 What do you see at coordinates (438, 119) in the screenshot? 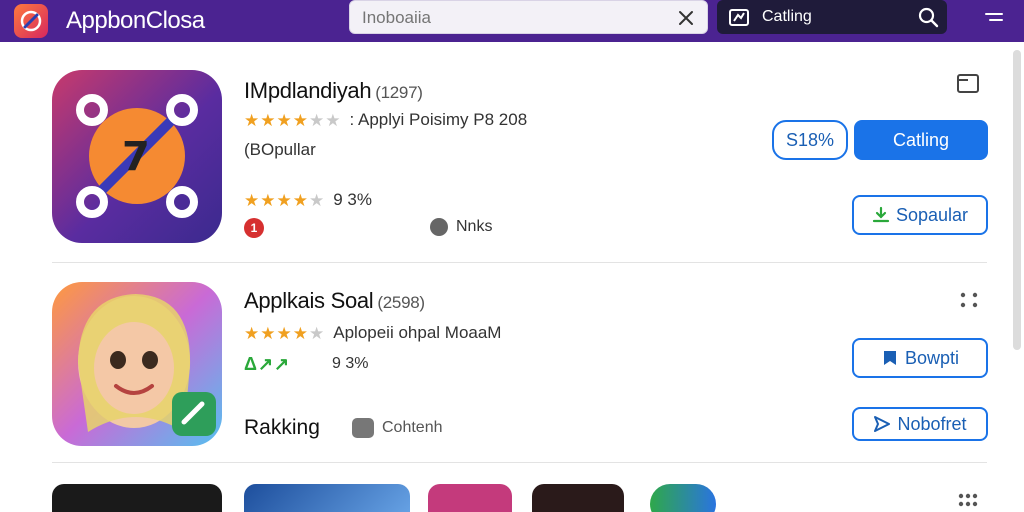
I see `rating-subtitle: : Applyi Poisimy P8 208` at bounding box center [438, 119].